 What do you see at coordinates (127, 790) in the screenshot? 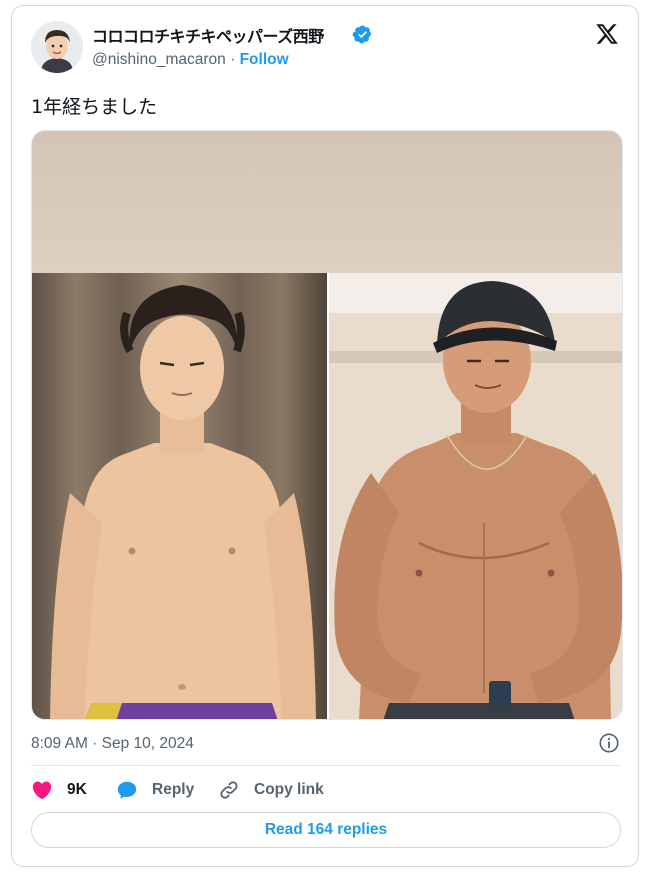
I see `speech-bubble-icon` at bounding box center [127, 790].